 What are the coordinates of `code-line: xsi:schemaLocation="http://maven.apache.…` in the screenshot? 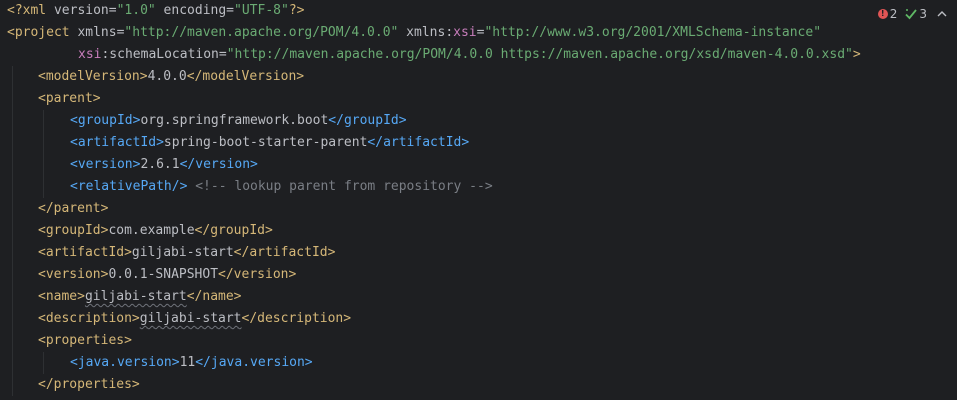 It's located at (469, 54).